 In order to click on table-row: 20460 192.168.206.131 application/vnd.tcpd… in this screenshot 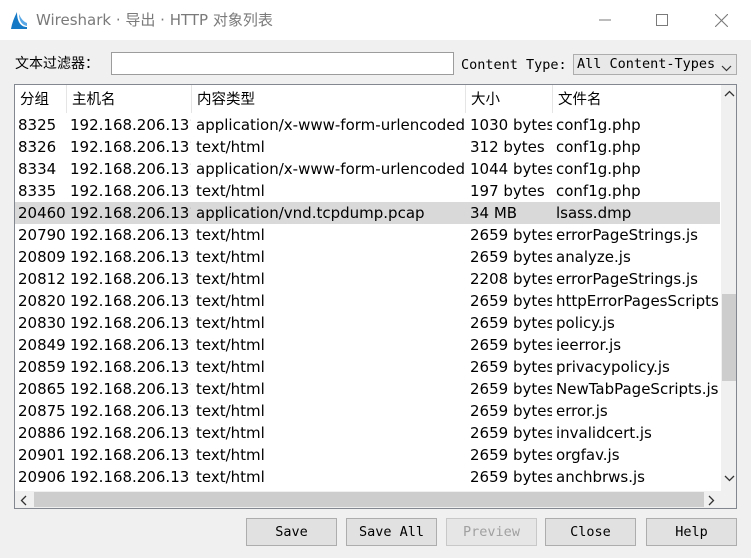, I will do `click(367, 213)`.